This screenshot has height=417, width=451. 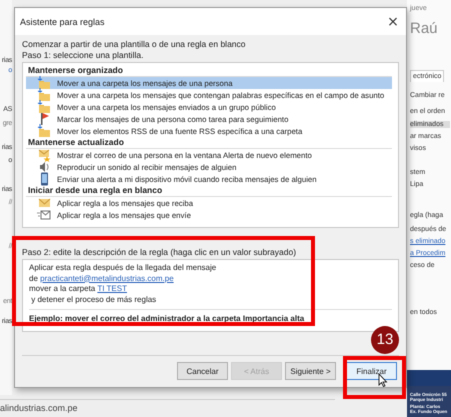 I want to click on highlight-frame, so click(x=374, y=377).